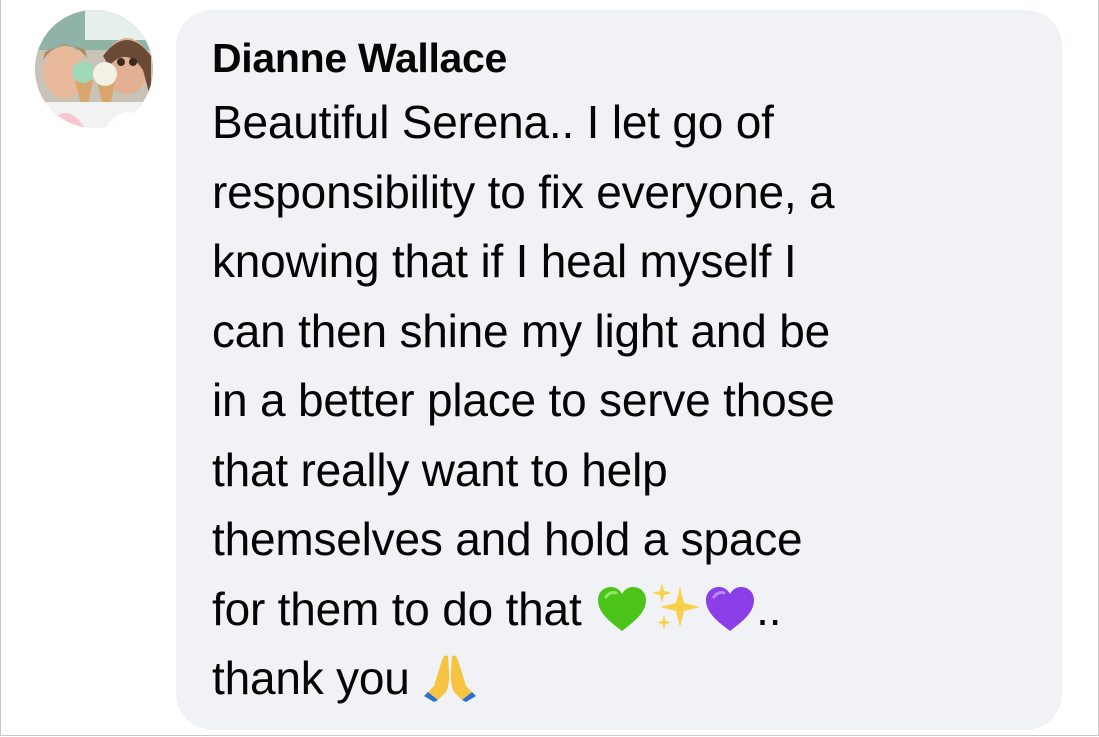 This screenshot has width=1099, height=737. I want to click on purple-heart-icon, so click(730, 609).